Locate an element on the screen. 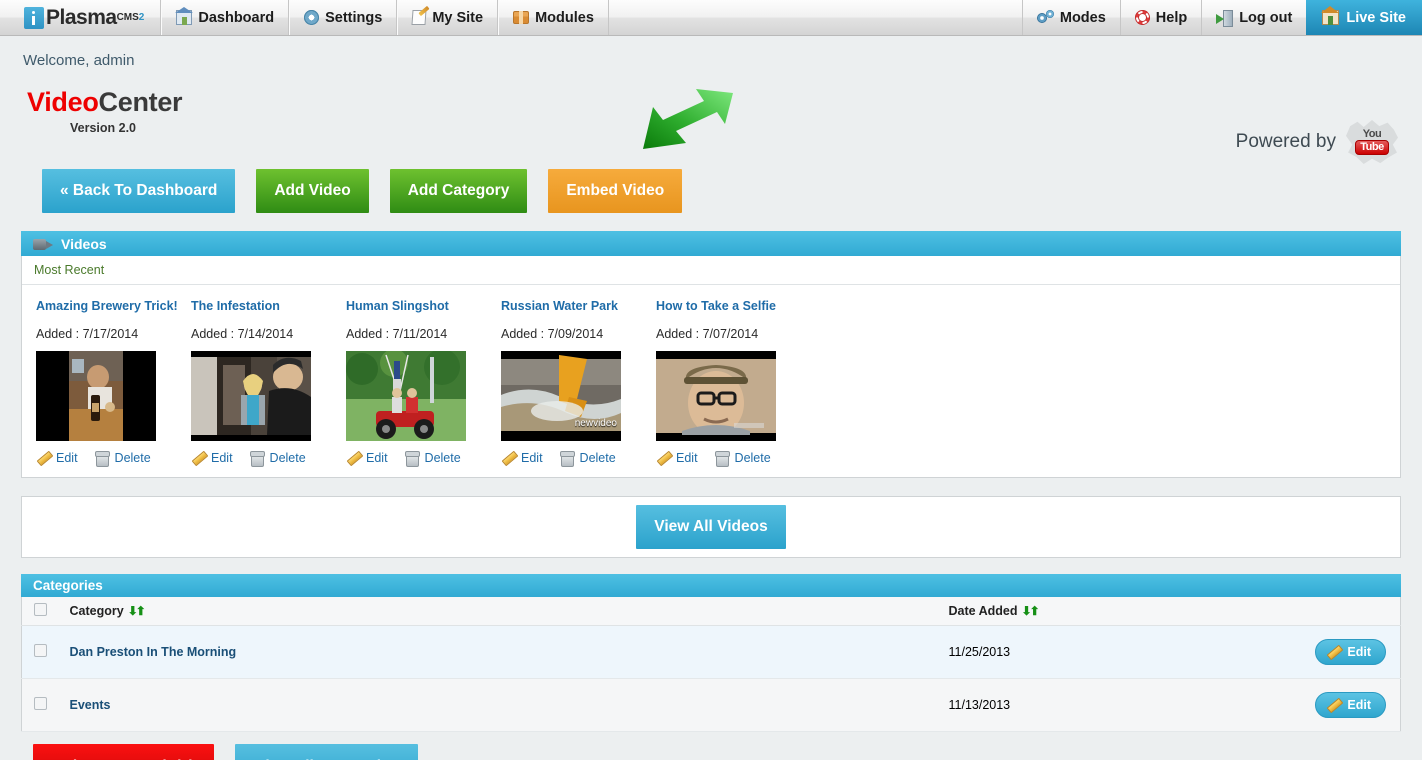  column-header-category: Category ⬇⬆ is located at coordinates (501, 611).